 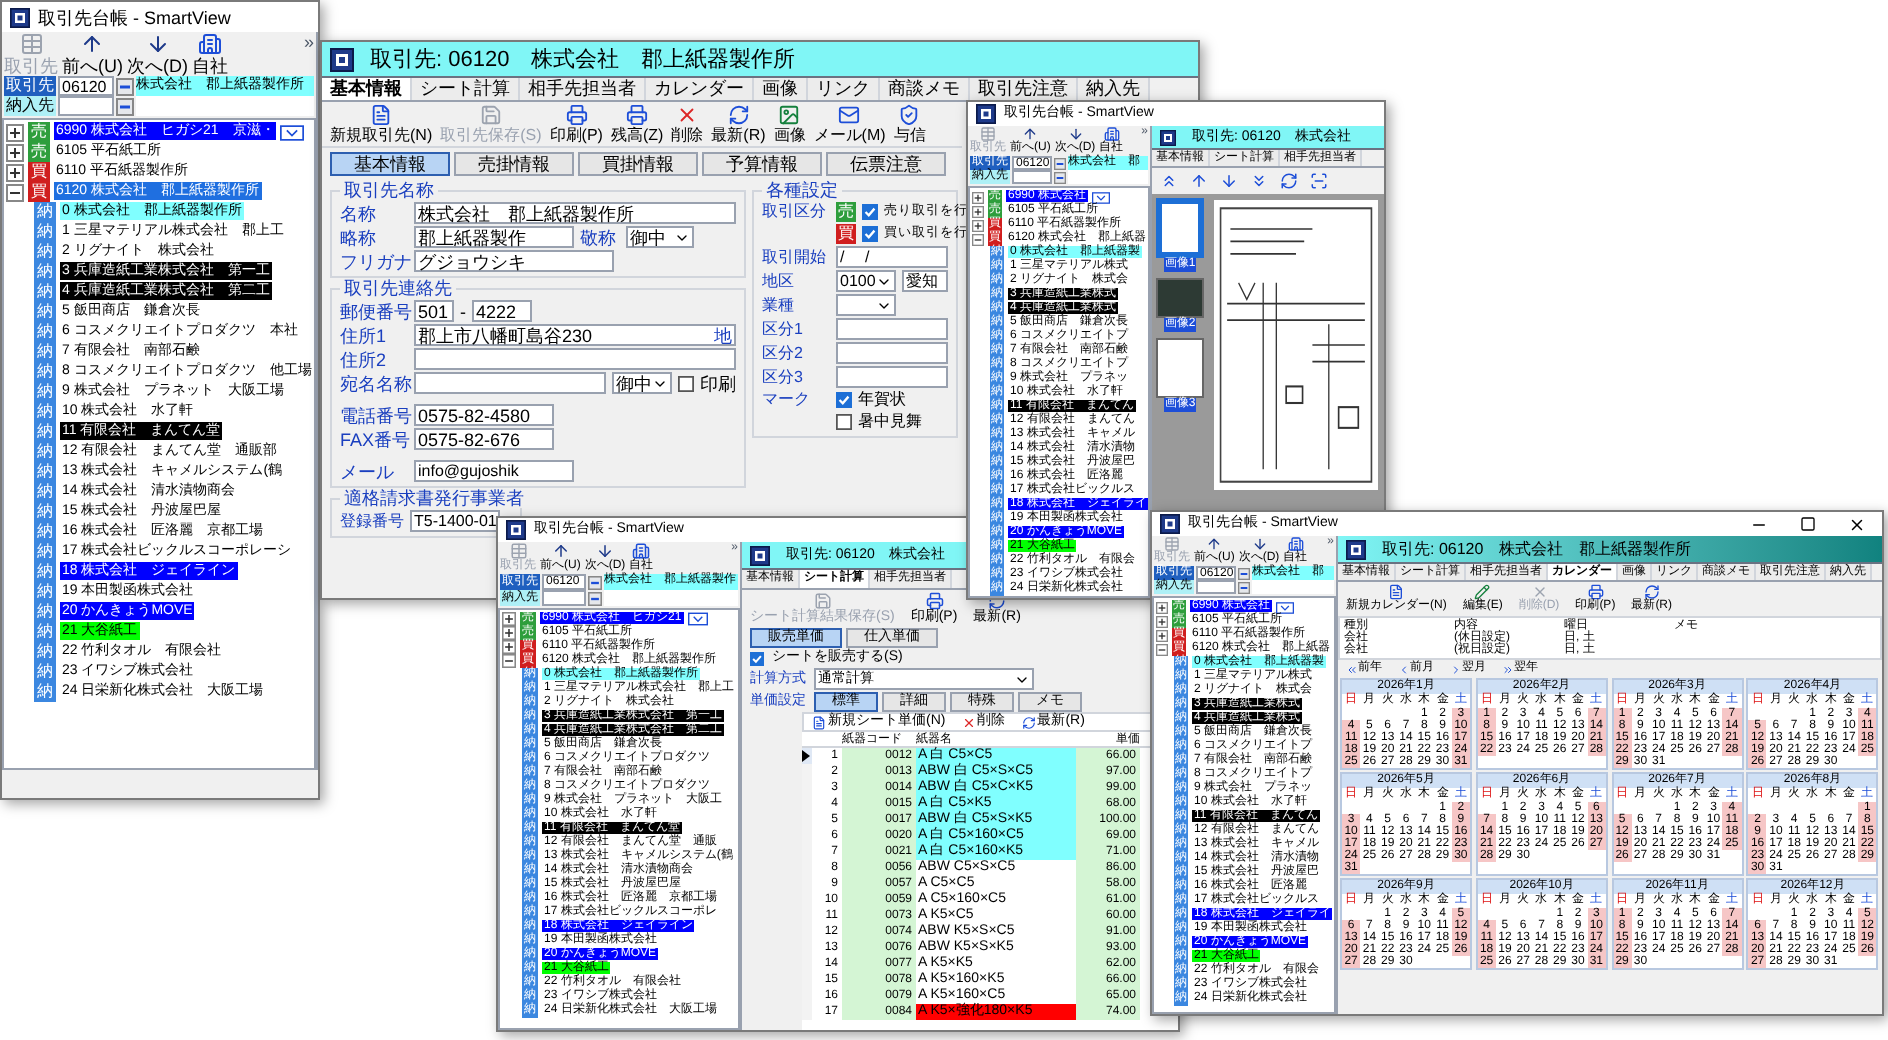 What do you see at coordinates (1199, 181) in the screenshot?
I see `up-arrow-icon` at bounding box center [1199, 181].